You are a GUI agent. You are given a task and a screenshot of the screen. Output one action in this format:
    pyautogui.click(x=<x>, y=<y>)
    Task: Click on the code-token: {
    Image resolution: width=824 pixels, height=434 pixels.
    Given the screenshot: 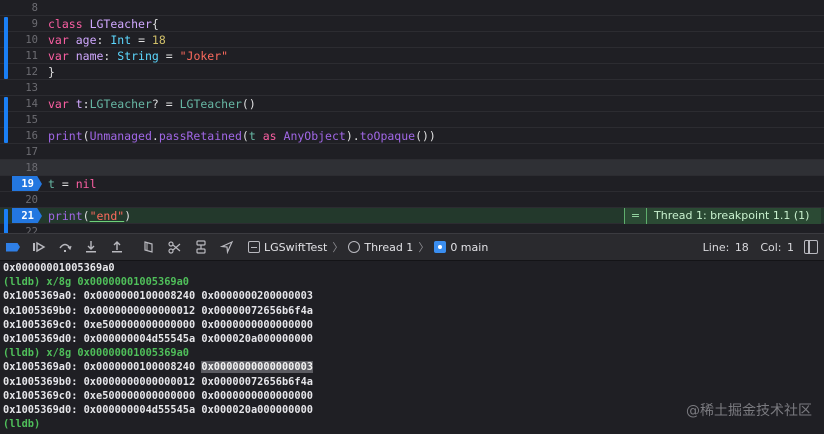 What is the action you would take?
    pyautogui.click(x=155, y=24)
    